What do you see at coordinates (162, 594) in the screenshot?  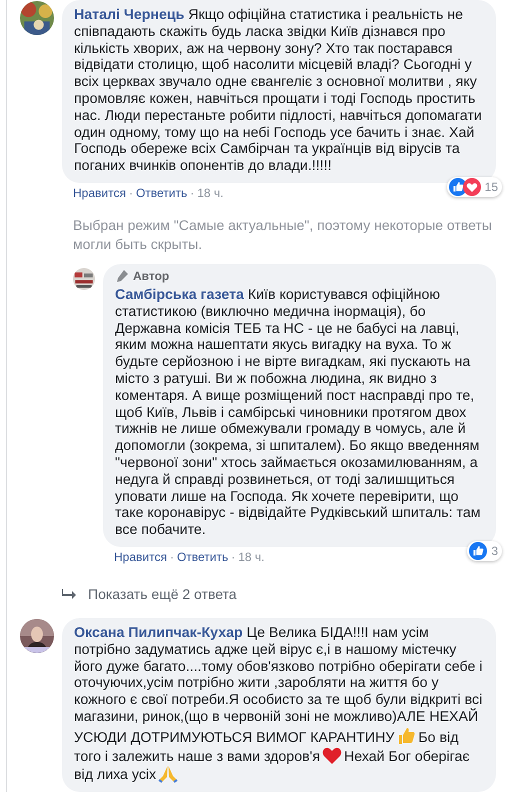 I see `show-more-replies-link: Показать ещё 2 ответа` at bounding box center [162, 594].